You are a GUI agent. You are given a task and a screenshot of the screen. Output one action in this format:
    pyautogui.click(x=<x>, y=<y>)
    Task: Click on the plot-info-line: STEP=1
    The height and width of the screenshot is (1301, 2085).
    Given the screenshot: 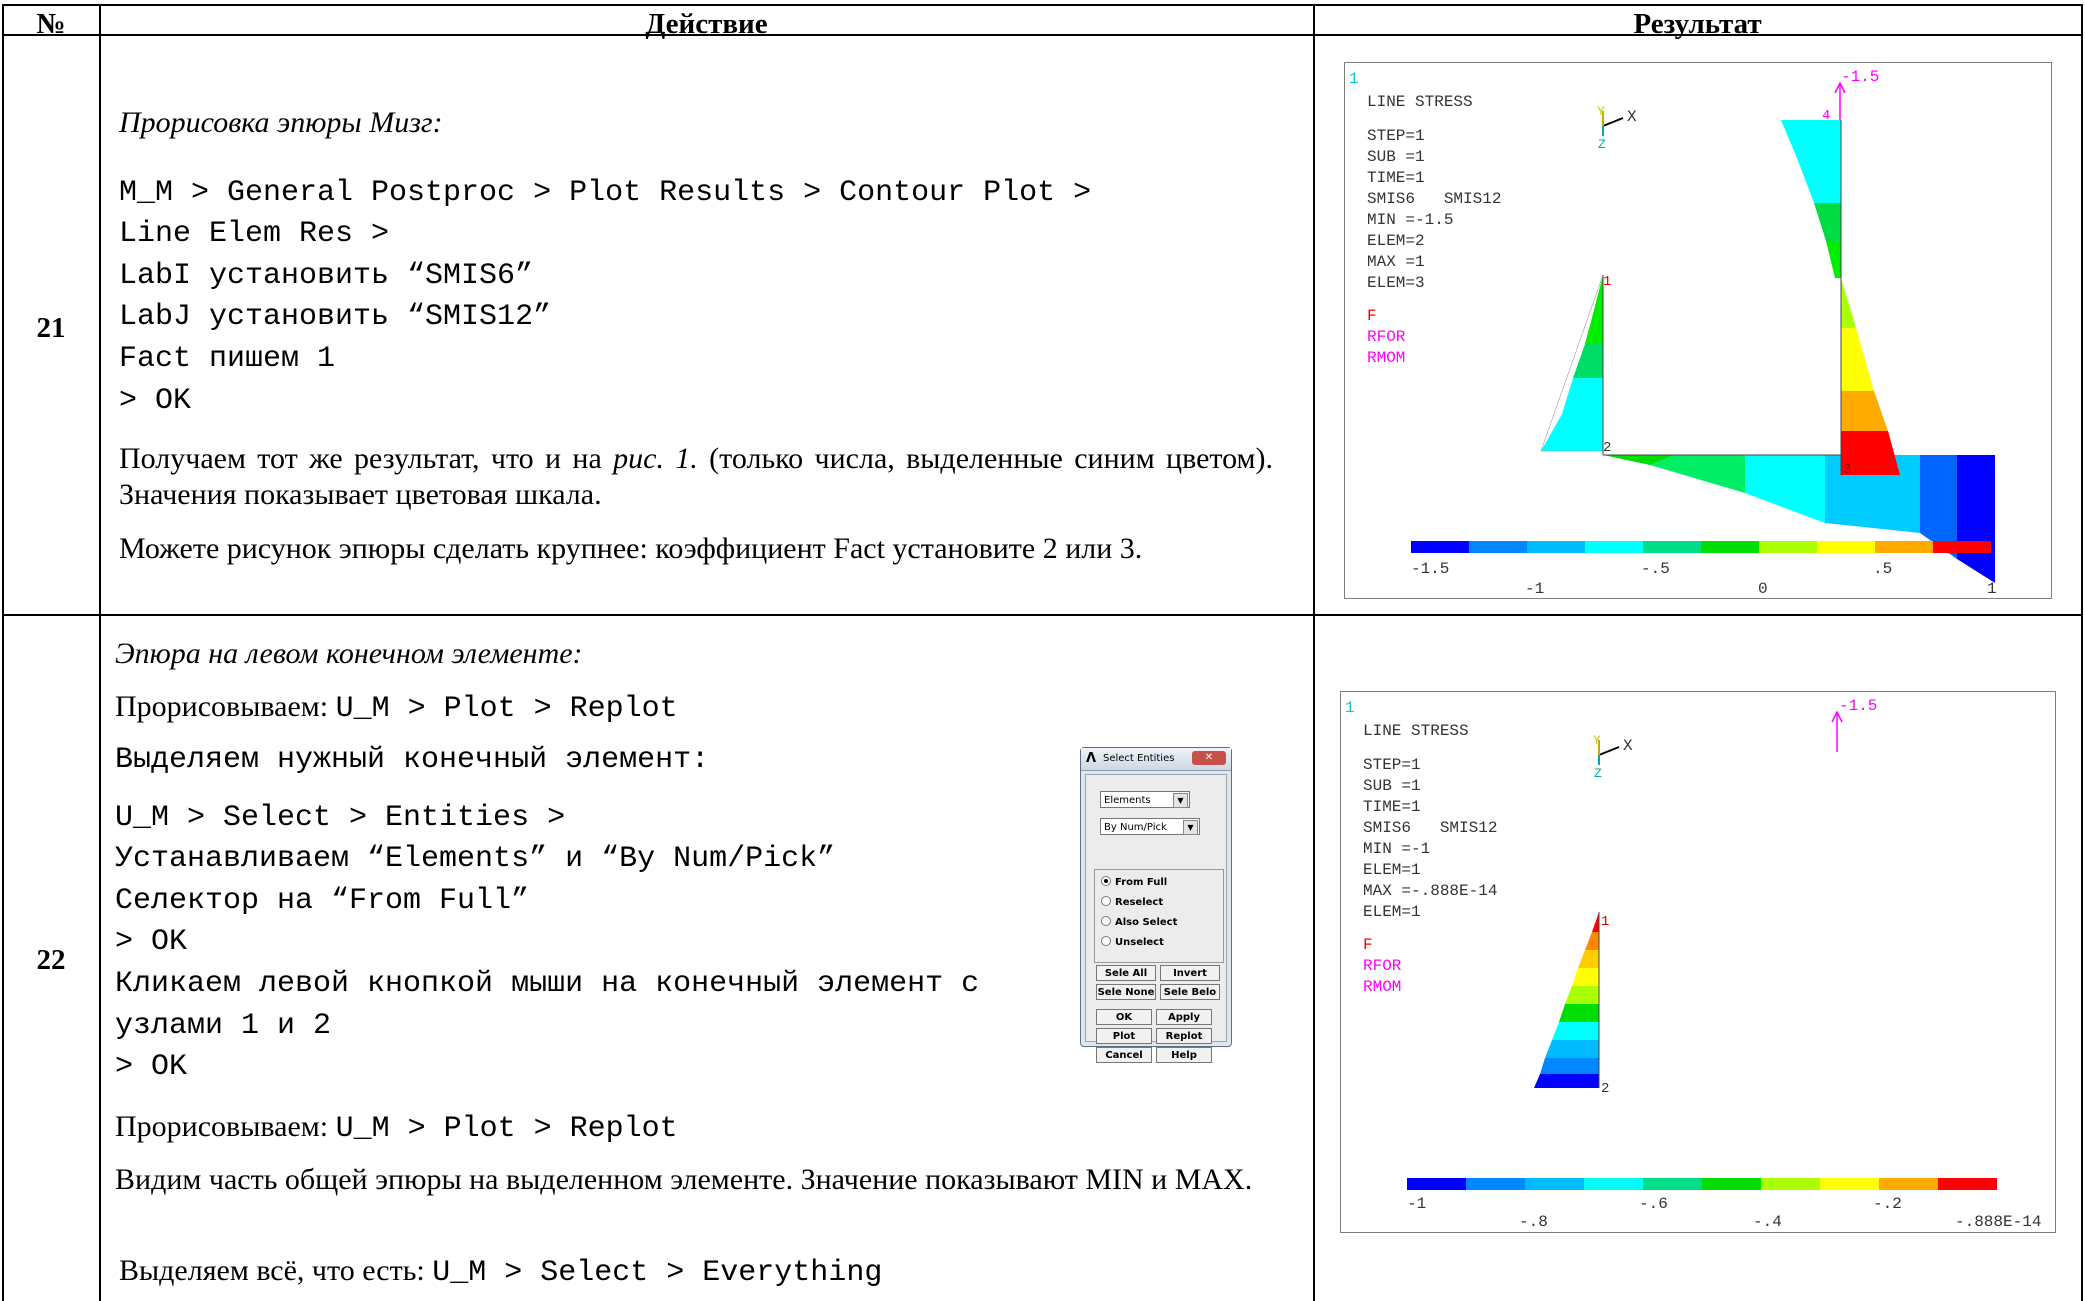 What is the action you would take?
    pyautogui.click(x=1392, y=765)
    